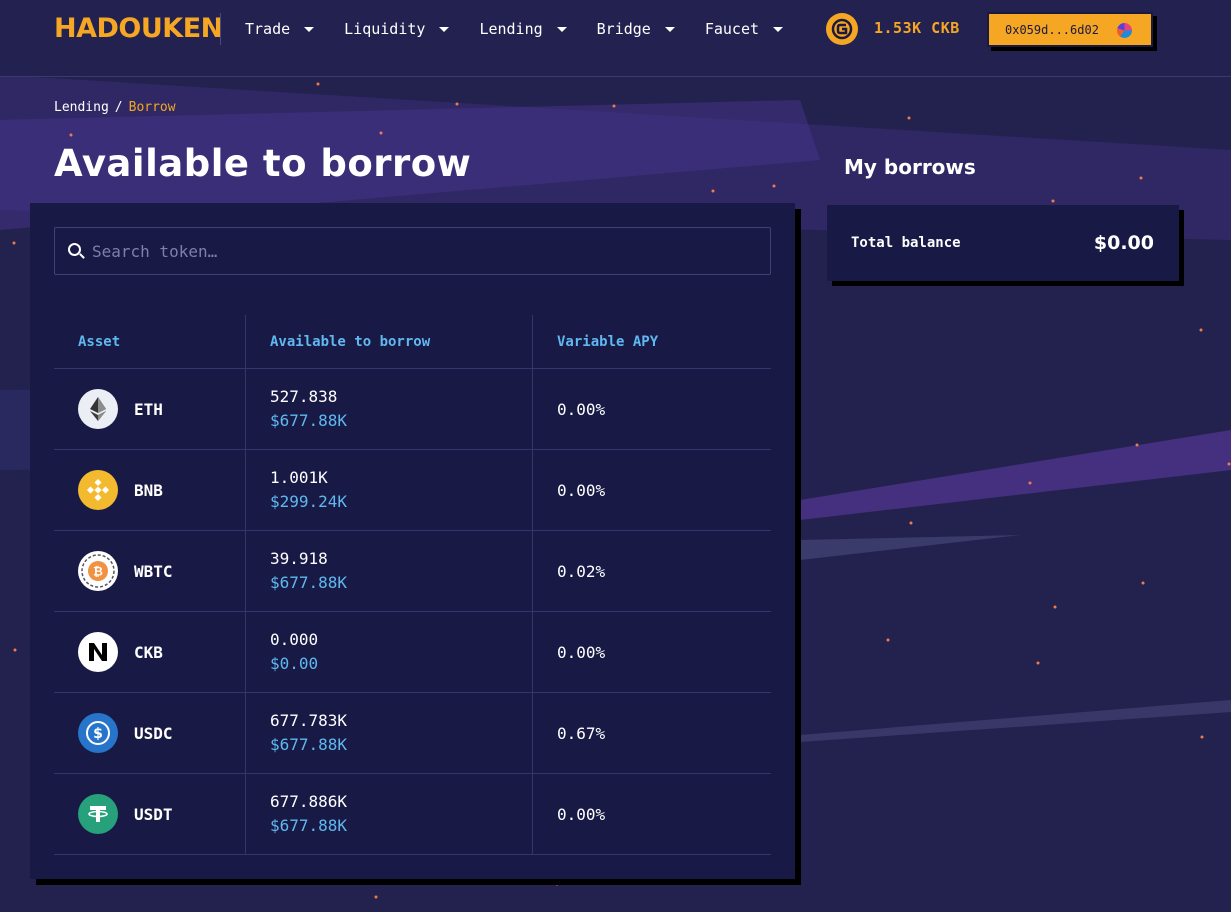  I want to click on table-row: USDT 677.886K $677.88K 0.00%, so click(412, 814).